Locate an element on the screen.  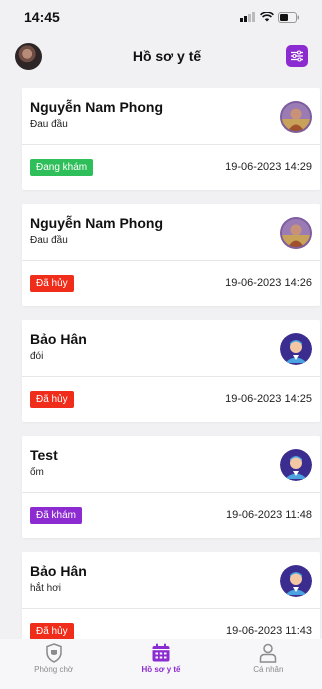
wifi-icon is located at coordinates (267, 17).